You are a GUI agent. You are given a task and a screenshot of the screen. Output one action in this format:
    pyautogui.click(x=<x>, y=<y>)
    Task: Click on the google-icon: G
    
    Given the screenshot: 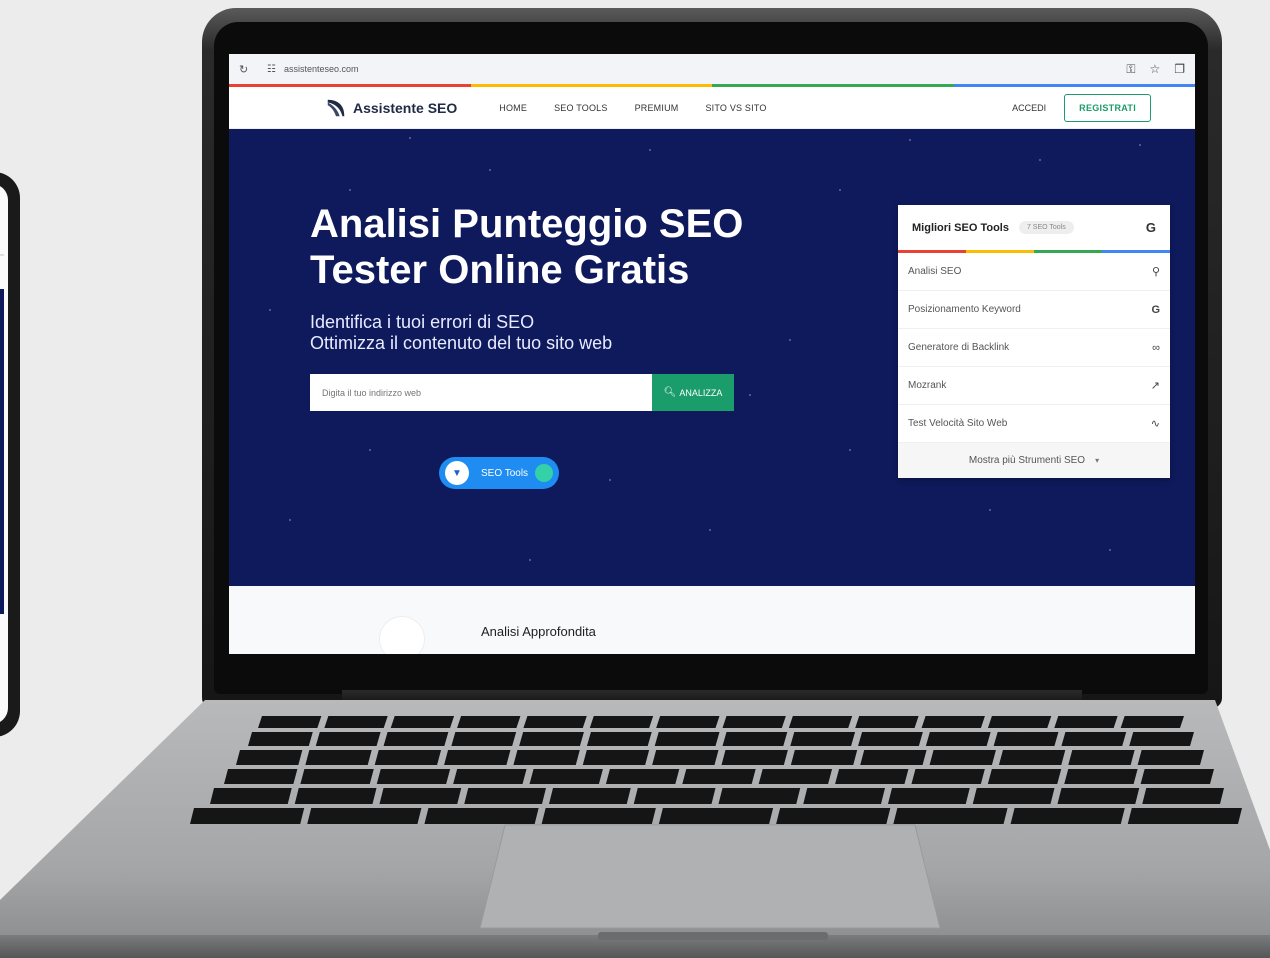 What is the action you would take?
    pyautogui.click(x=1155, y=309)
    